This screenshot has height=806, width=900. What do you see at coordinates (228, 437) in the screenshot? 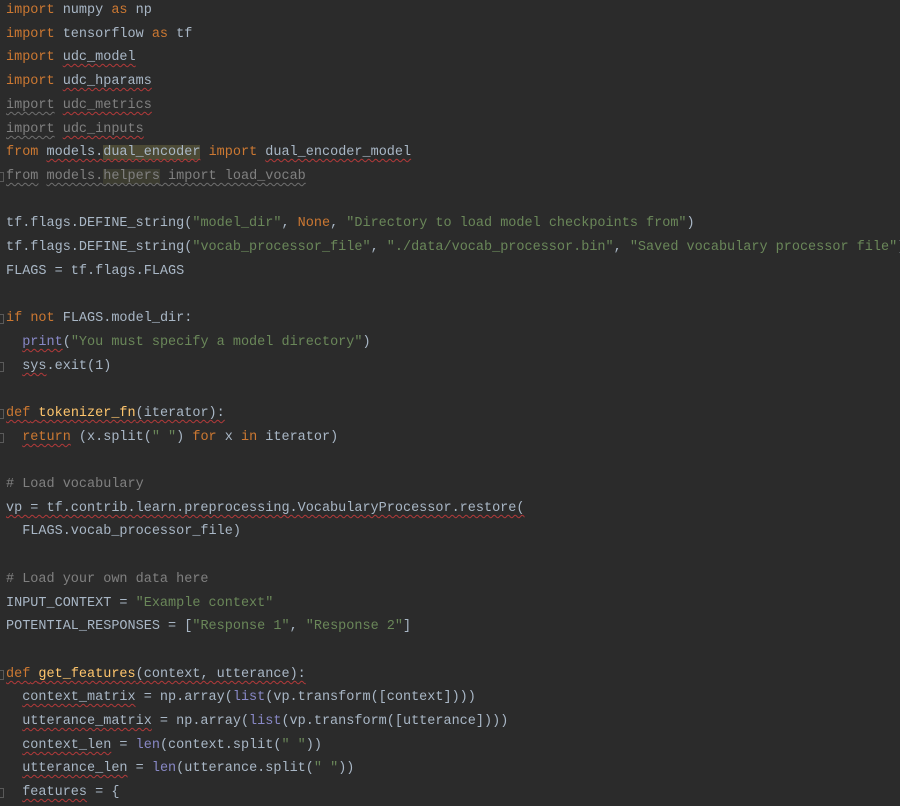
I see `code-token: x` at bounding box center [228, 437].